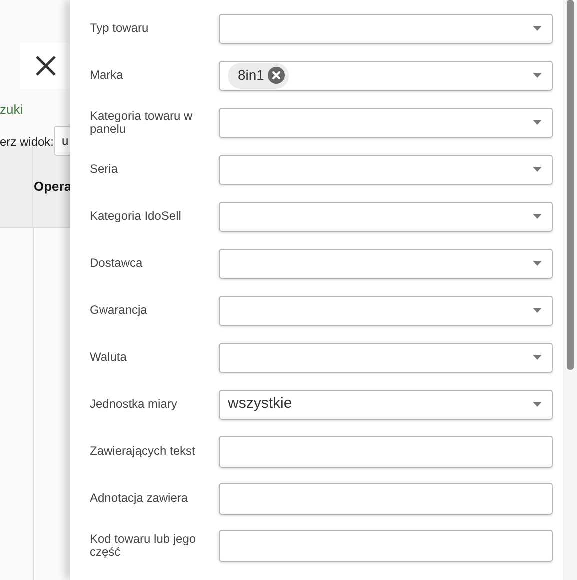 The height and width of the screenshot is (580, 577). What do you see at coordinates (119, 310) in the screenshot?
I see `filter-label: Gwarancja` at bounding box center [119, 310].